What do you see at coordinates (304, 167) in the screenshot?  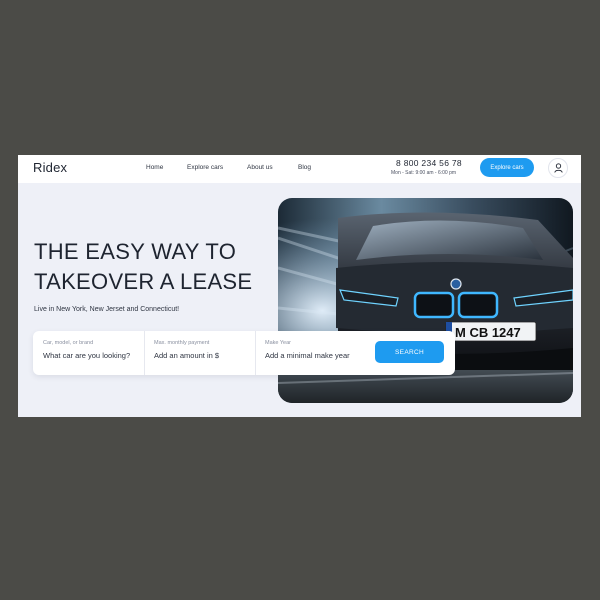 I see `nav-blog: Blog` at bounding box center [304, 167].